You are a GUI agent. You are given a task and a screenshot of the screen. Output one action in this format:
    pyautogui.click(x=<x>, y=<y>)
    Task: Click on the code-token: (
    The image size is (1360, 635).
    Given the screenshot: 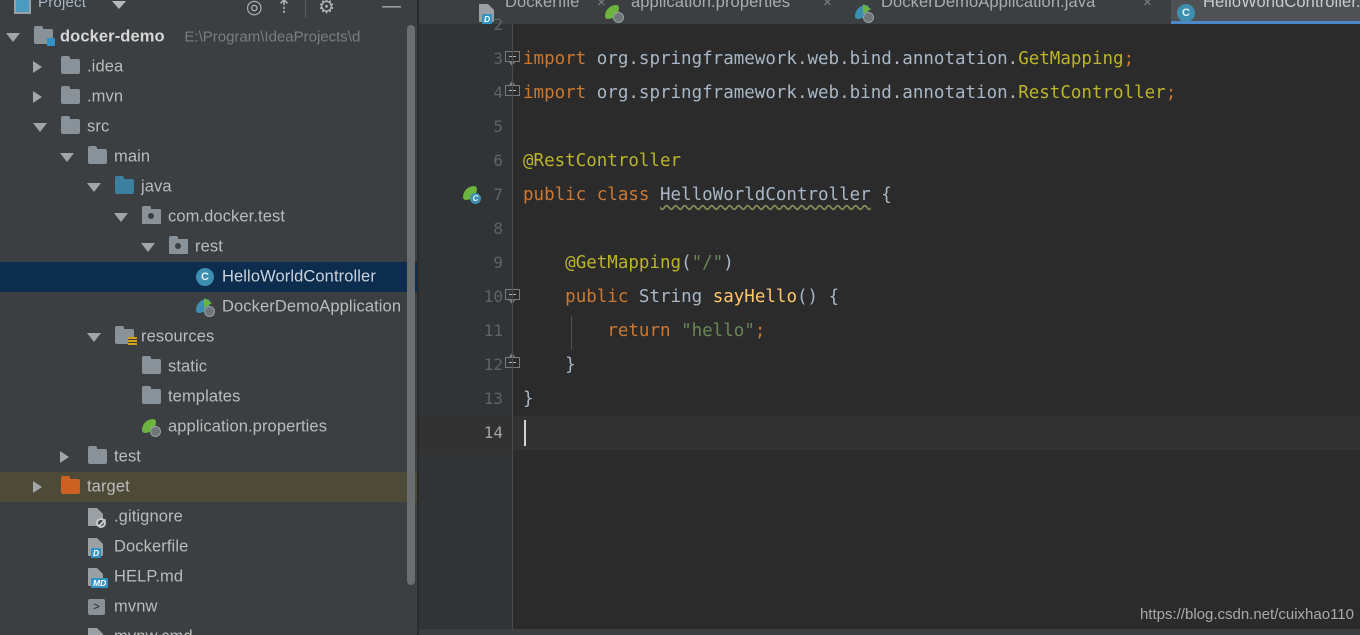 What is the action you would take?
    pyautogui.click(x=686, y=263)
    